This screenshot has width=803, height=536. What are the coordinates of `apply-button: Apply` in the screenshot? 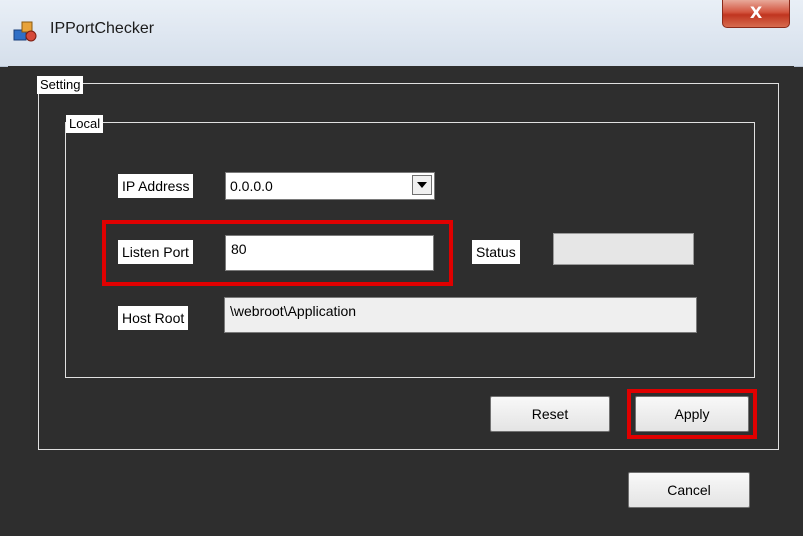 It's located at (692, 414).